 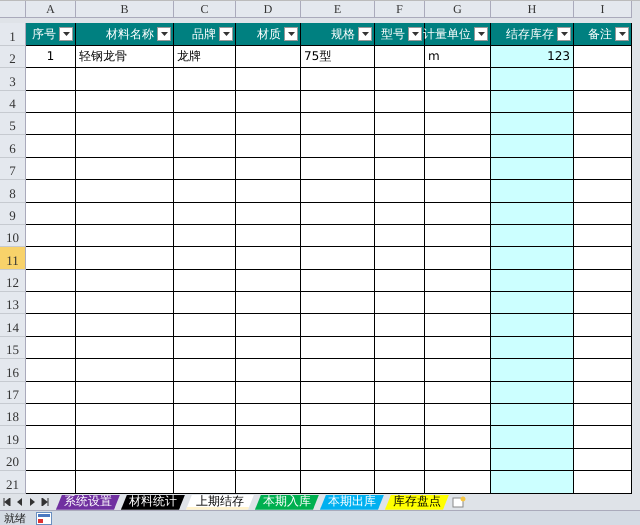 I want to click on row-header: 1, so click(x=13, y=34).